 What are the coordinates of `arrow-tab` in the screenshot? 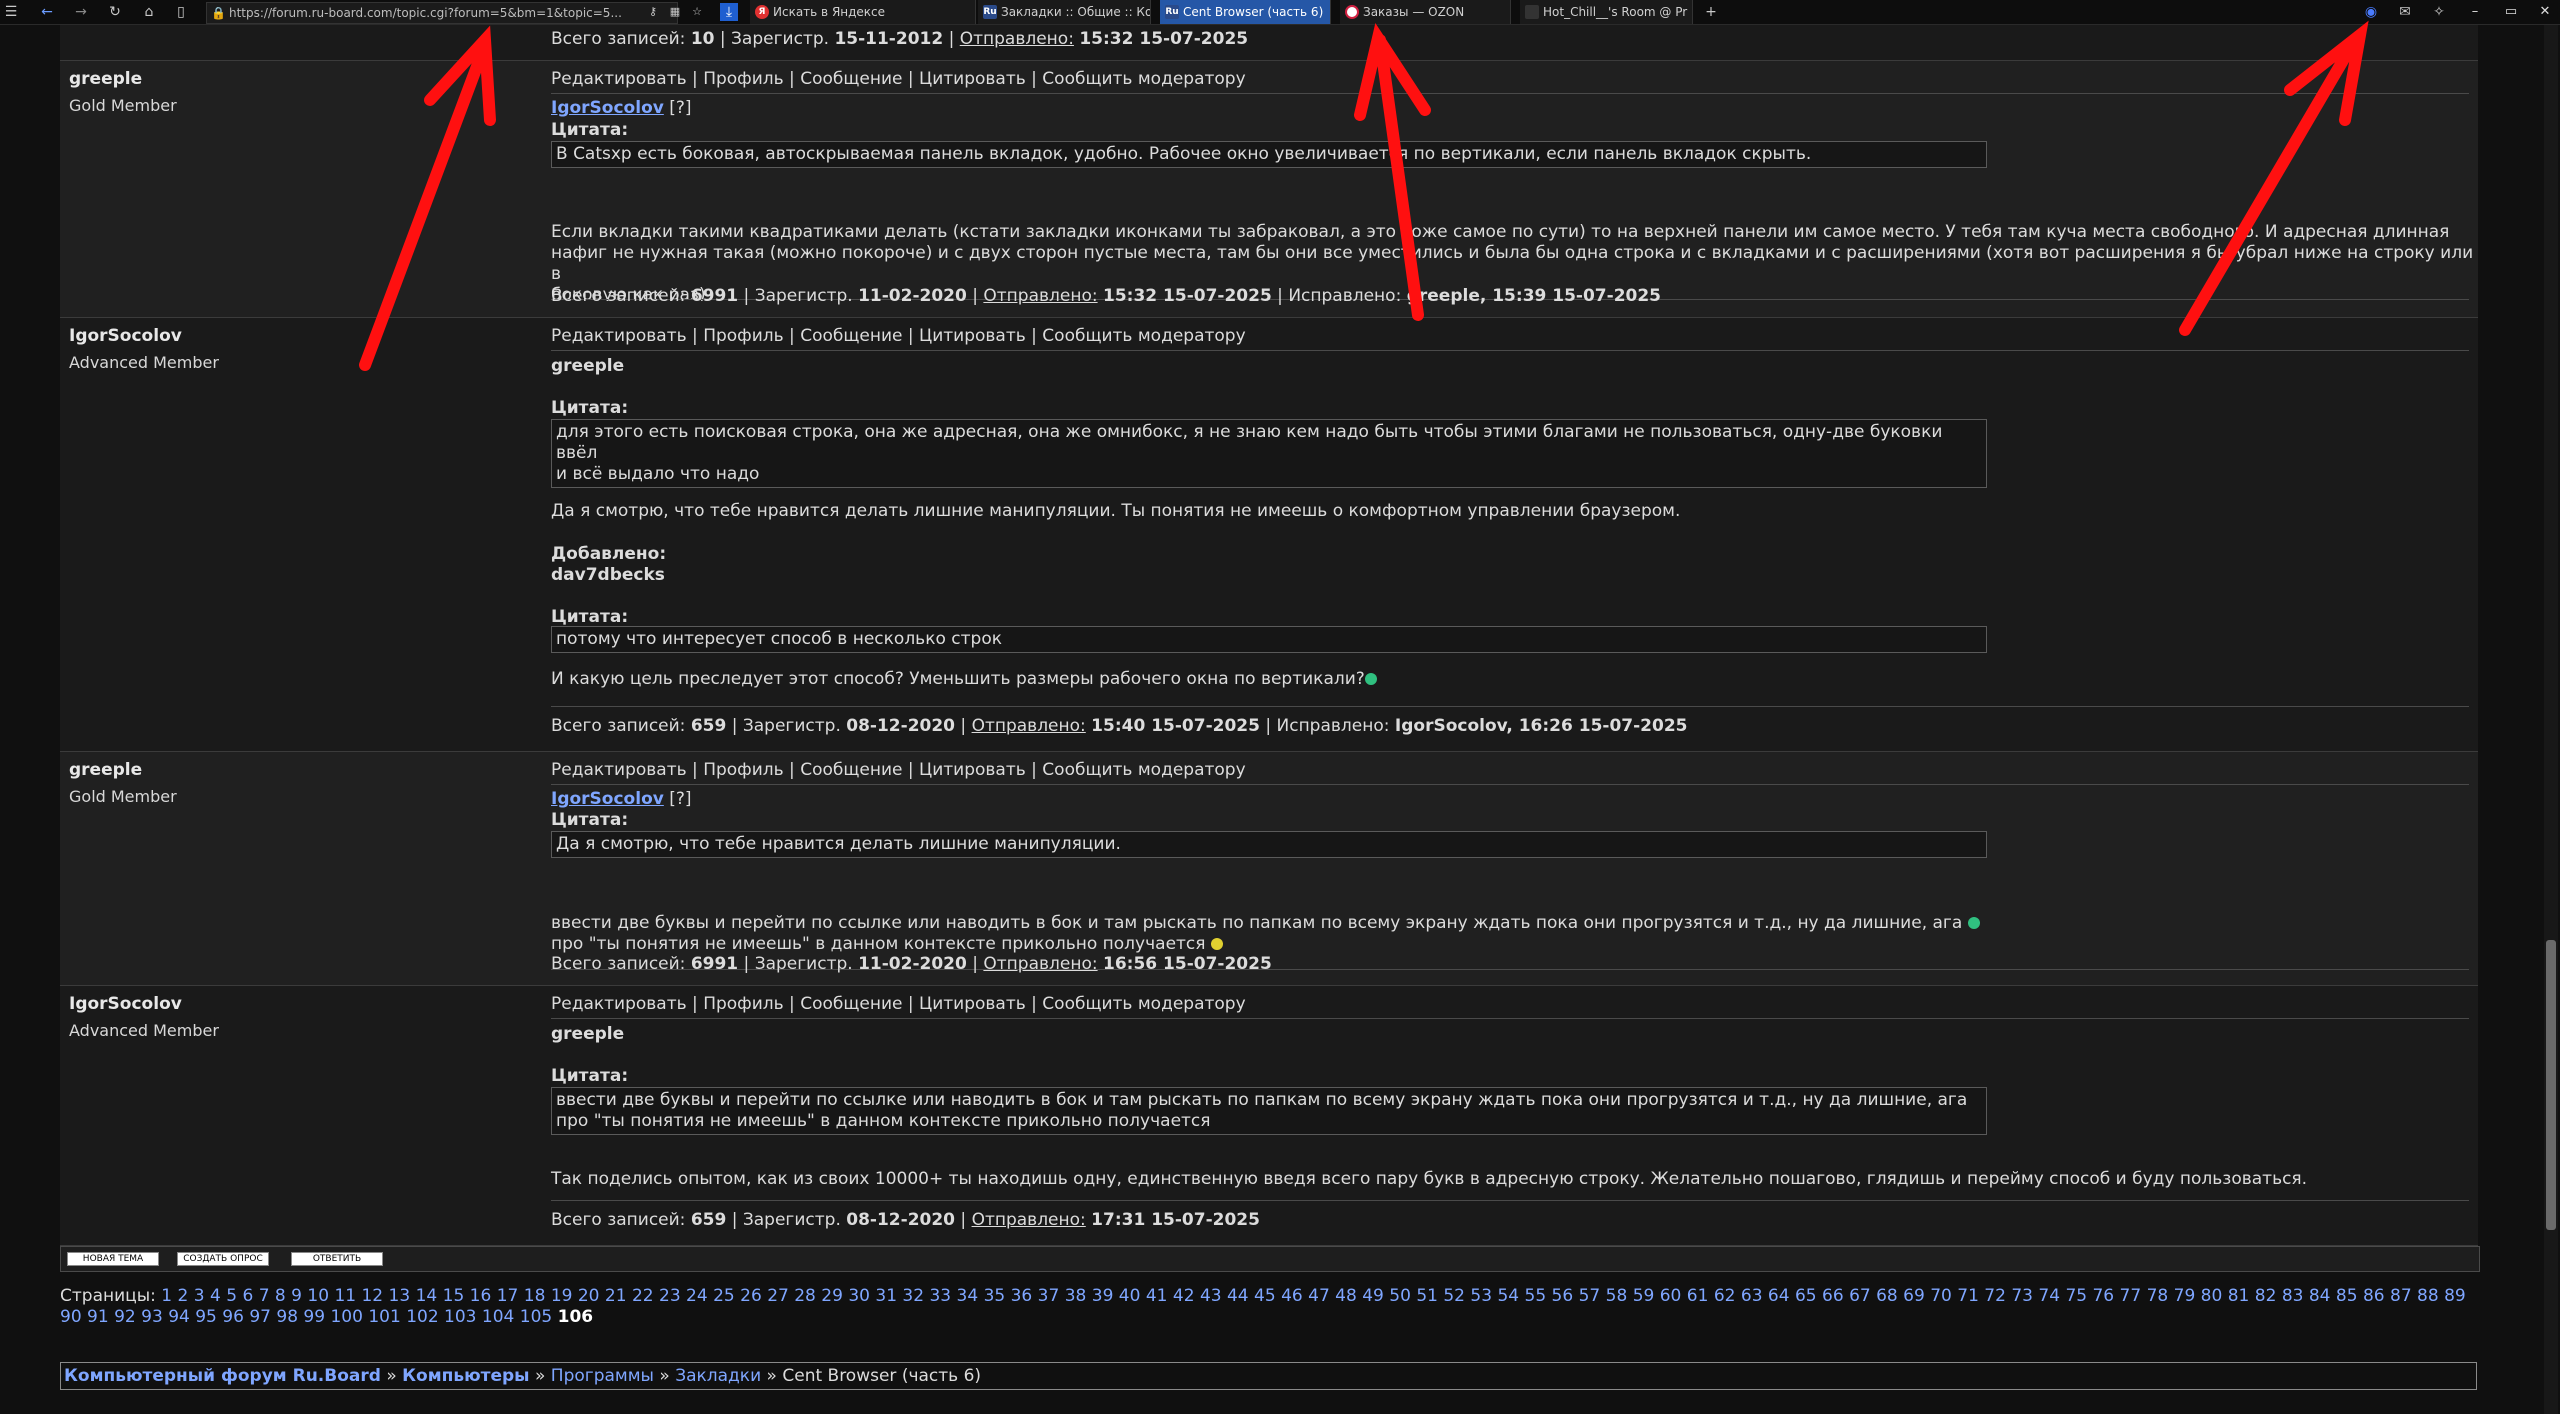 It's located at (1392, 171).